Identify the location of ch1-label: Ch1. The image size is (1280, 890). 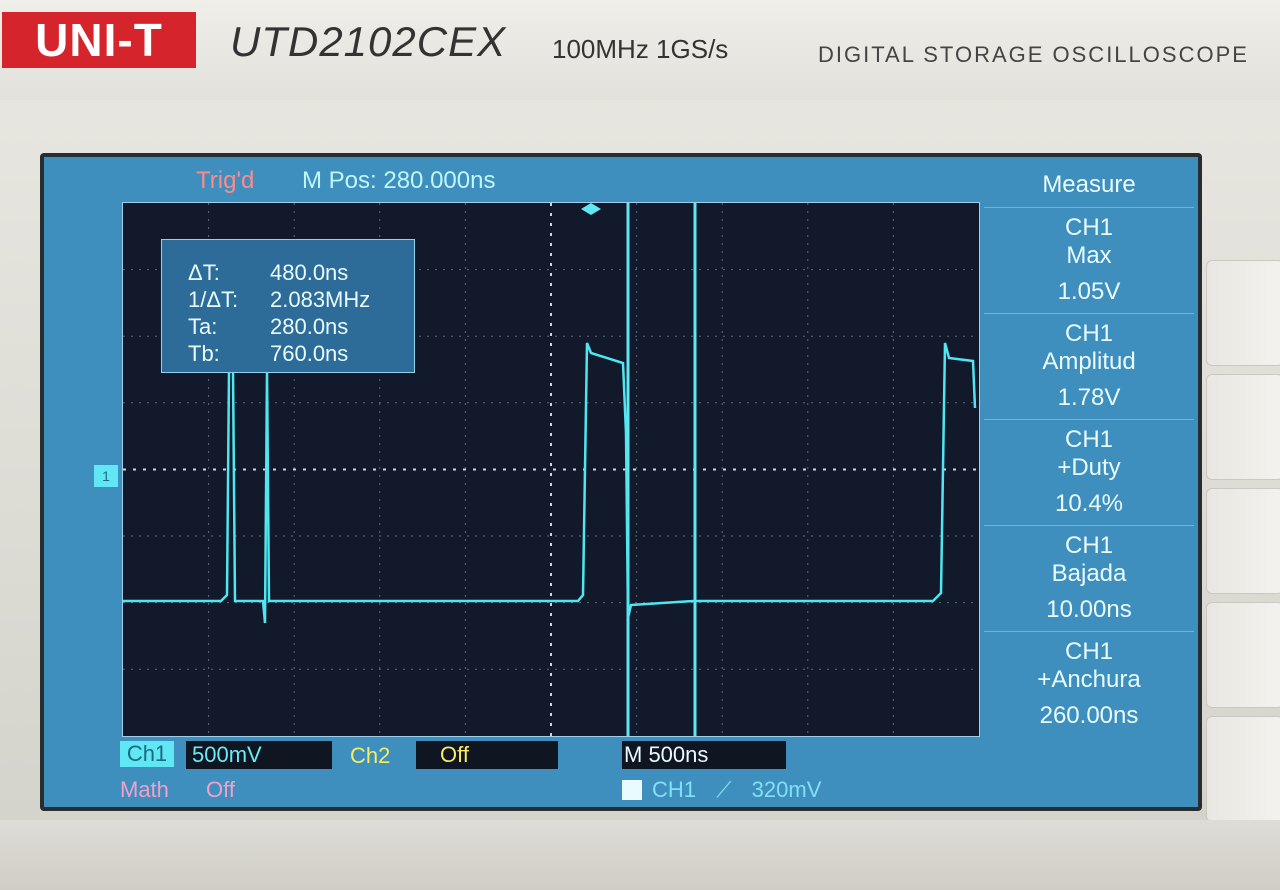
(147, 754).